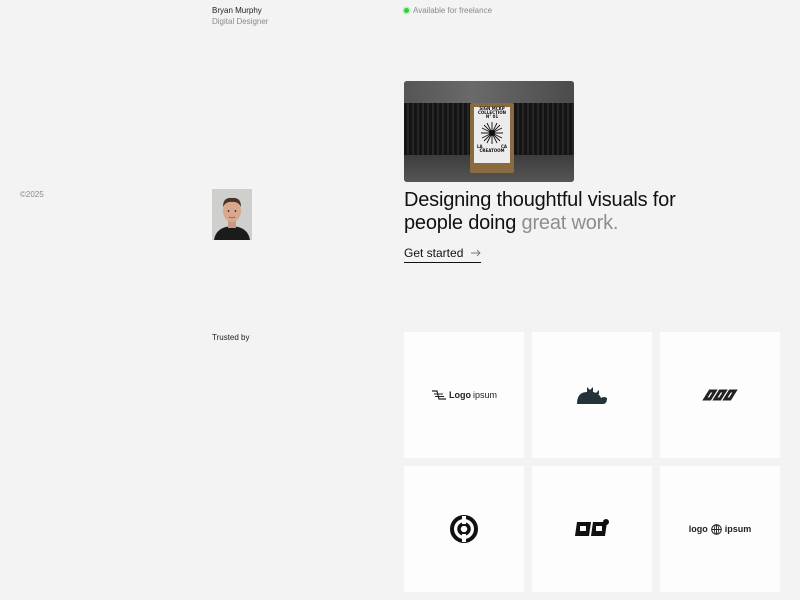 The width and height of the screenshot is (800, 600). I want to click on client-logo-tile: Logo ipsum, so click(464, 395).